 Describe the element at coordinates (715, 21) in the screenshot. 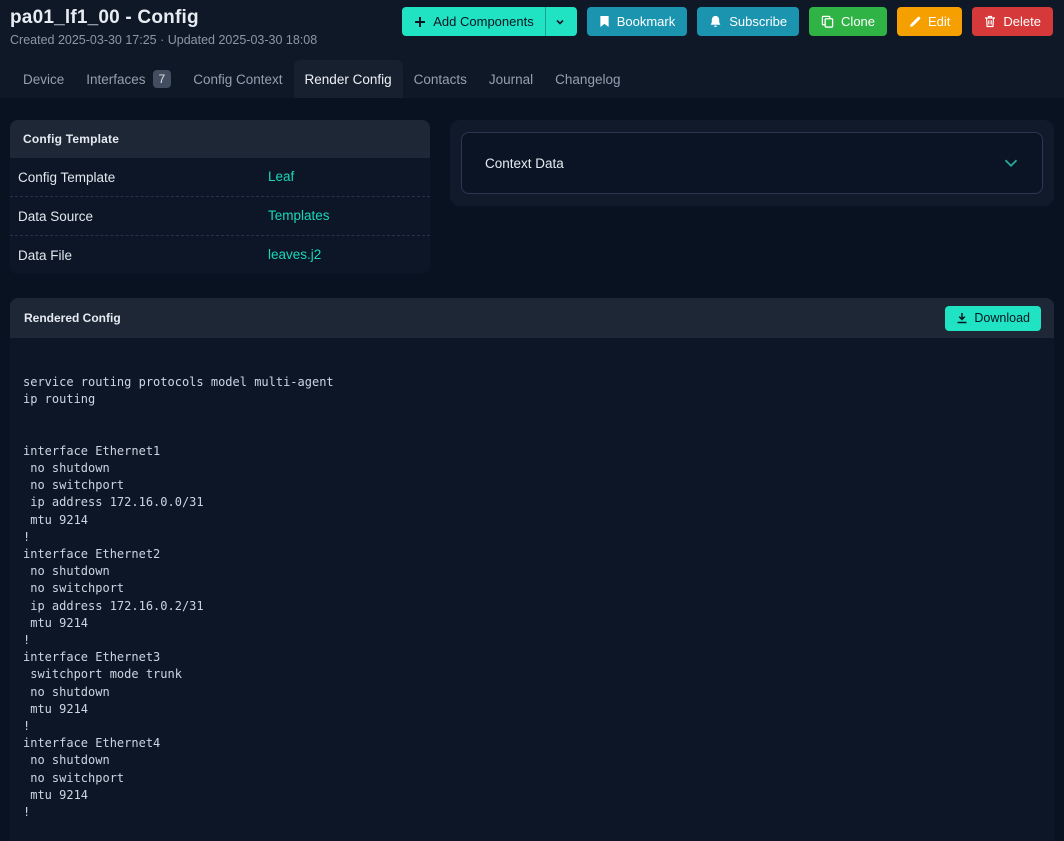

I see `bell-icon` at that location.